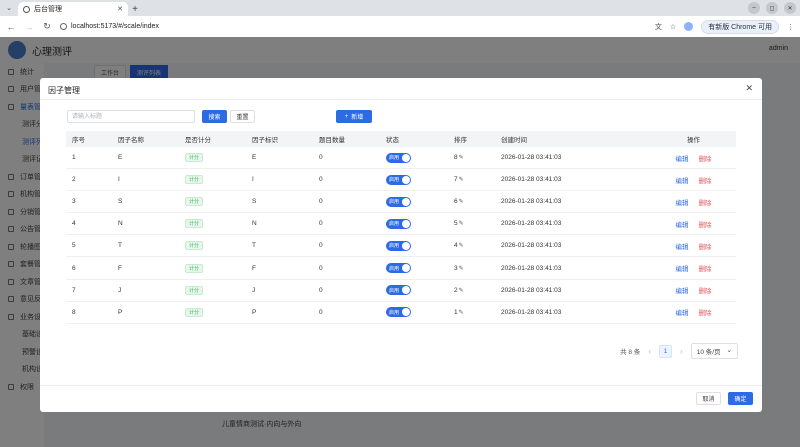 This screenshot has width=800, height=447. What do you see at coordinates (214, 116) in the screenshot?
I see `search-button: 搜索` at bounding box center [214, 116].